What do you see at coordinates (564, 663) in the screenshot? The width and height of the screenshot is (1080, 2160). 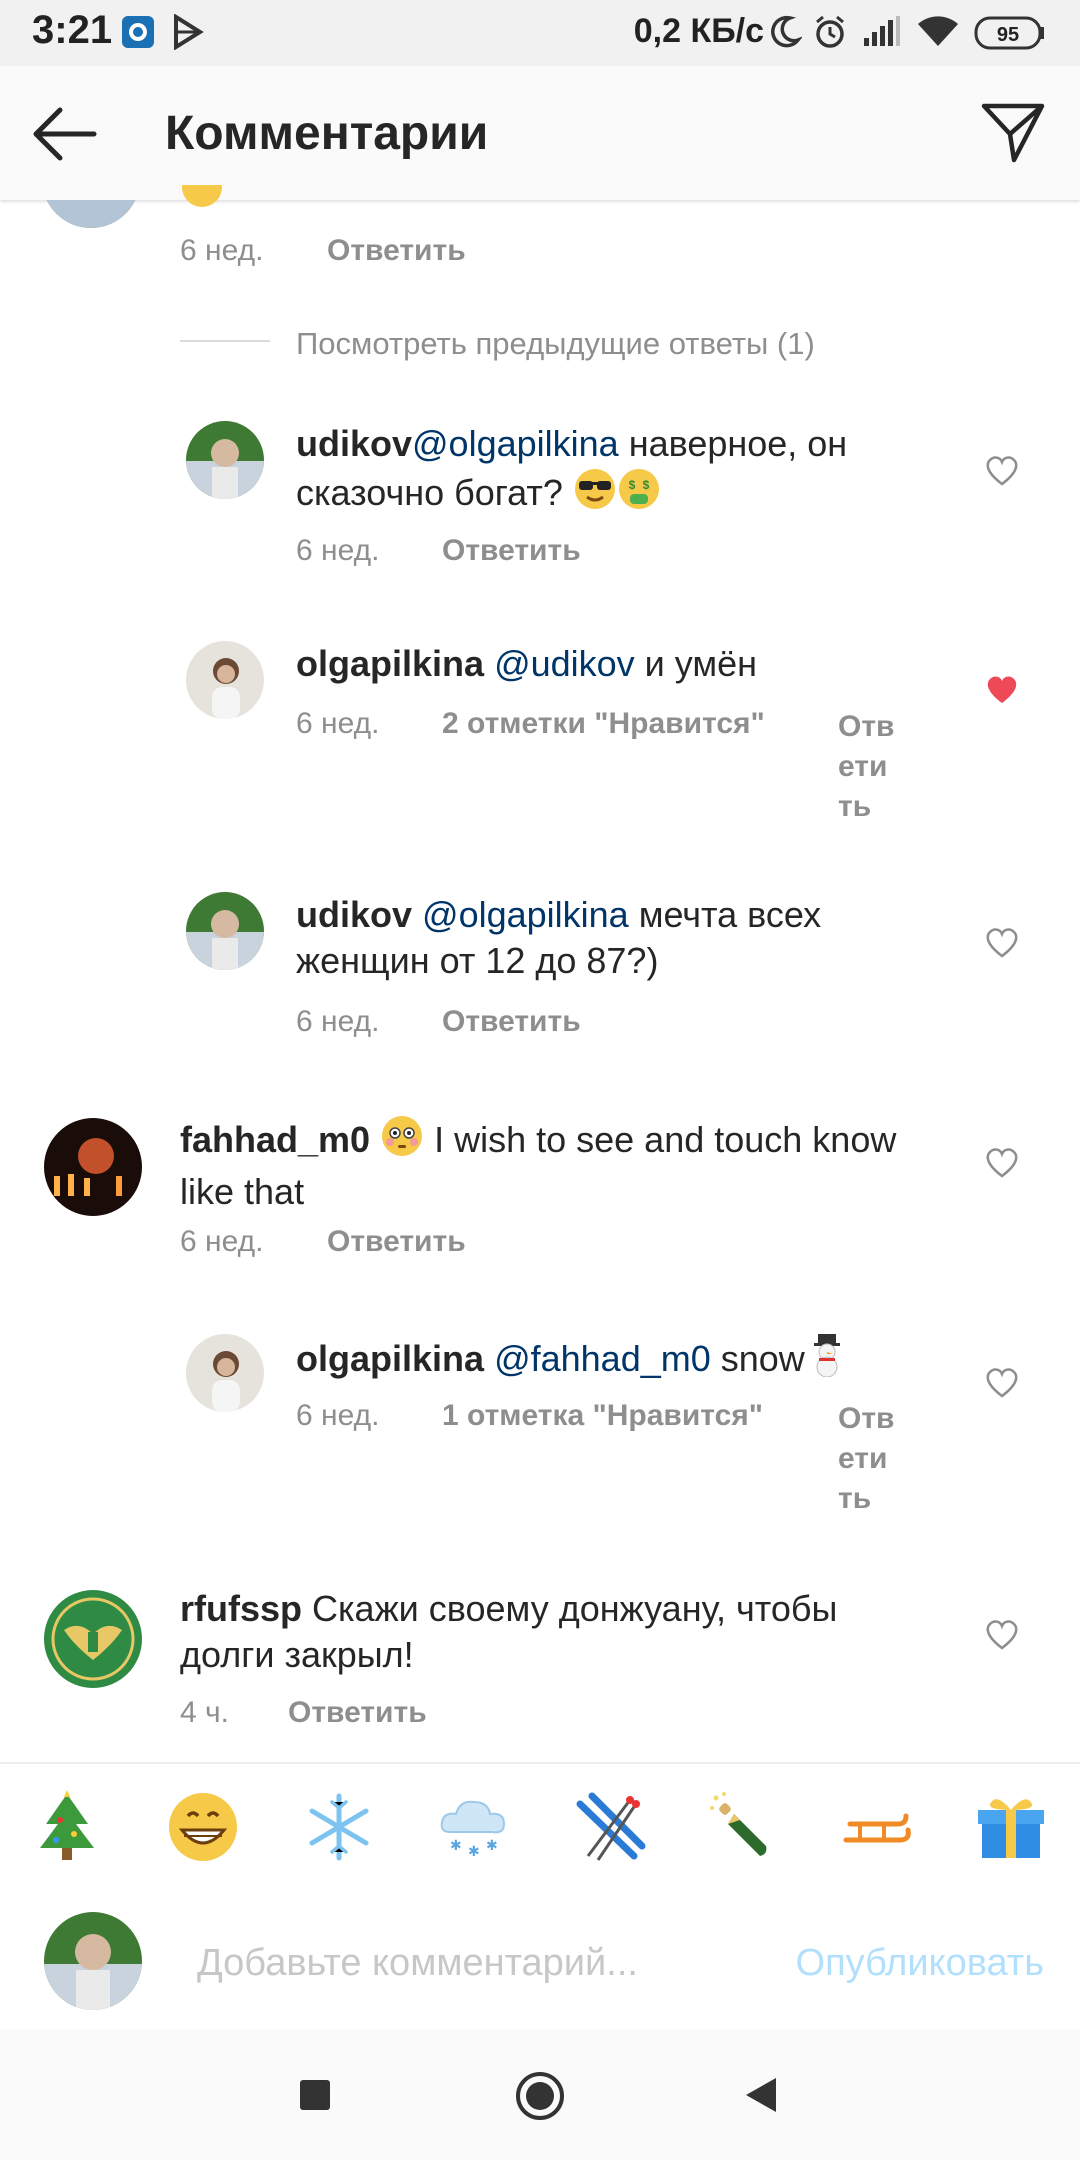 I see `comment-mention: @udikov` at bounding box center [564, 663].